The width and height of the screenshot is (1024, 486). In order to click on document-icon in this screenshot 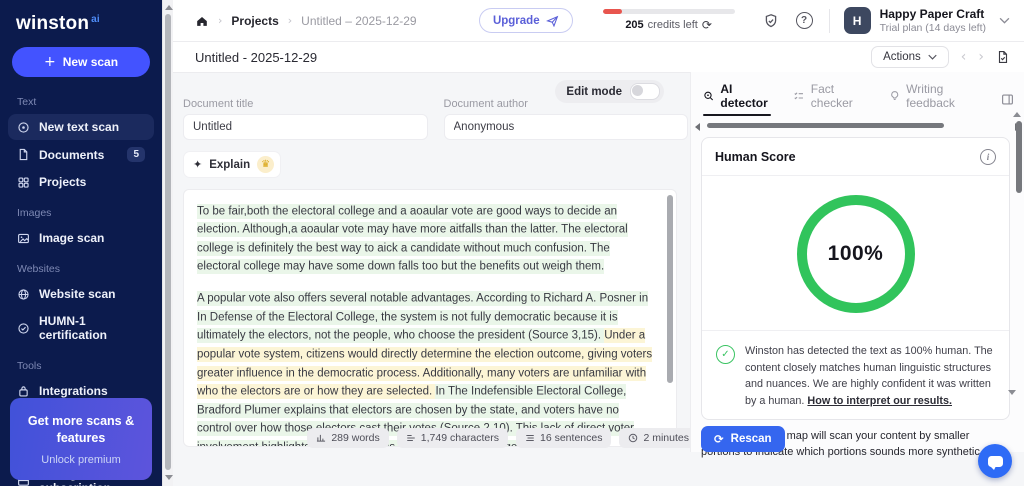, I will do `click(23, 154)`.